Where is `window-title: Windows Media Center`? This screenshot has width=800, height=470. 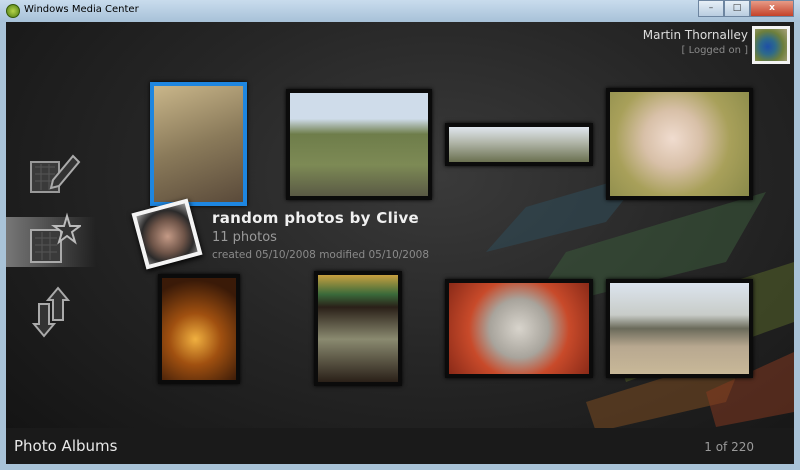
window-title: Windows Media Center is located at coordinates (81, 9).